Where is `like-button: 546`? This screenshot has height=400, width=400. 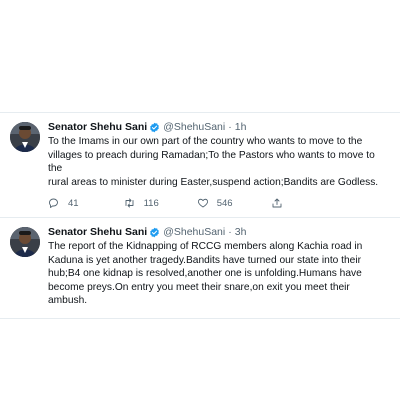 like-button: 546 is located at coordinates (215, 203).